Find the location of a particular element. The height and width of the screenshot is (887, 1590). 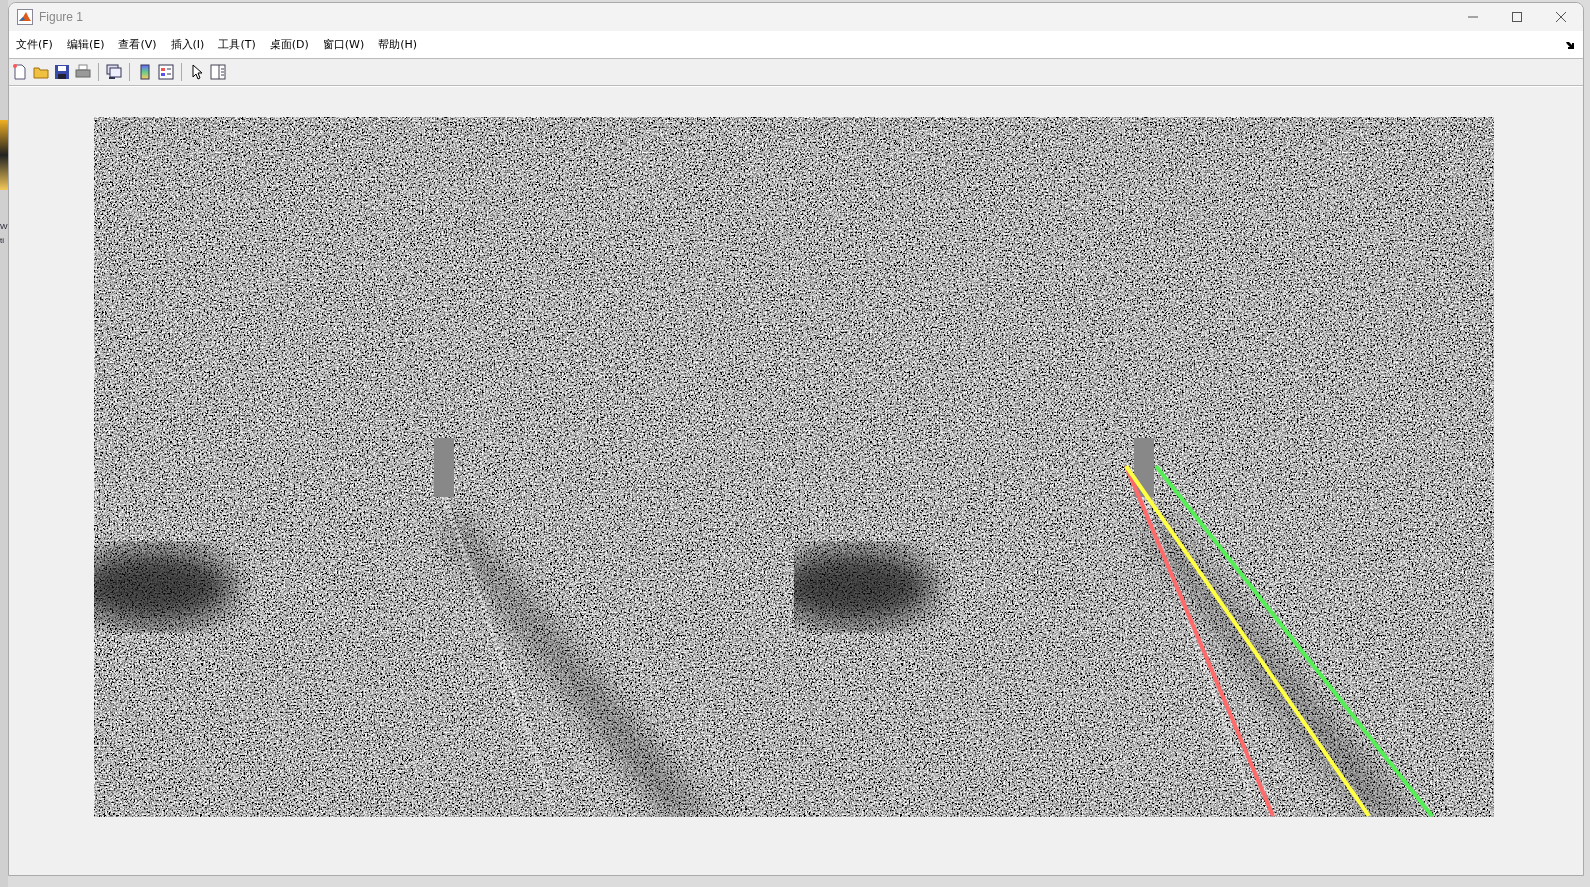

window-text-fragment: ti is located at coordinates (2, 241).